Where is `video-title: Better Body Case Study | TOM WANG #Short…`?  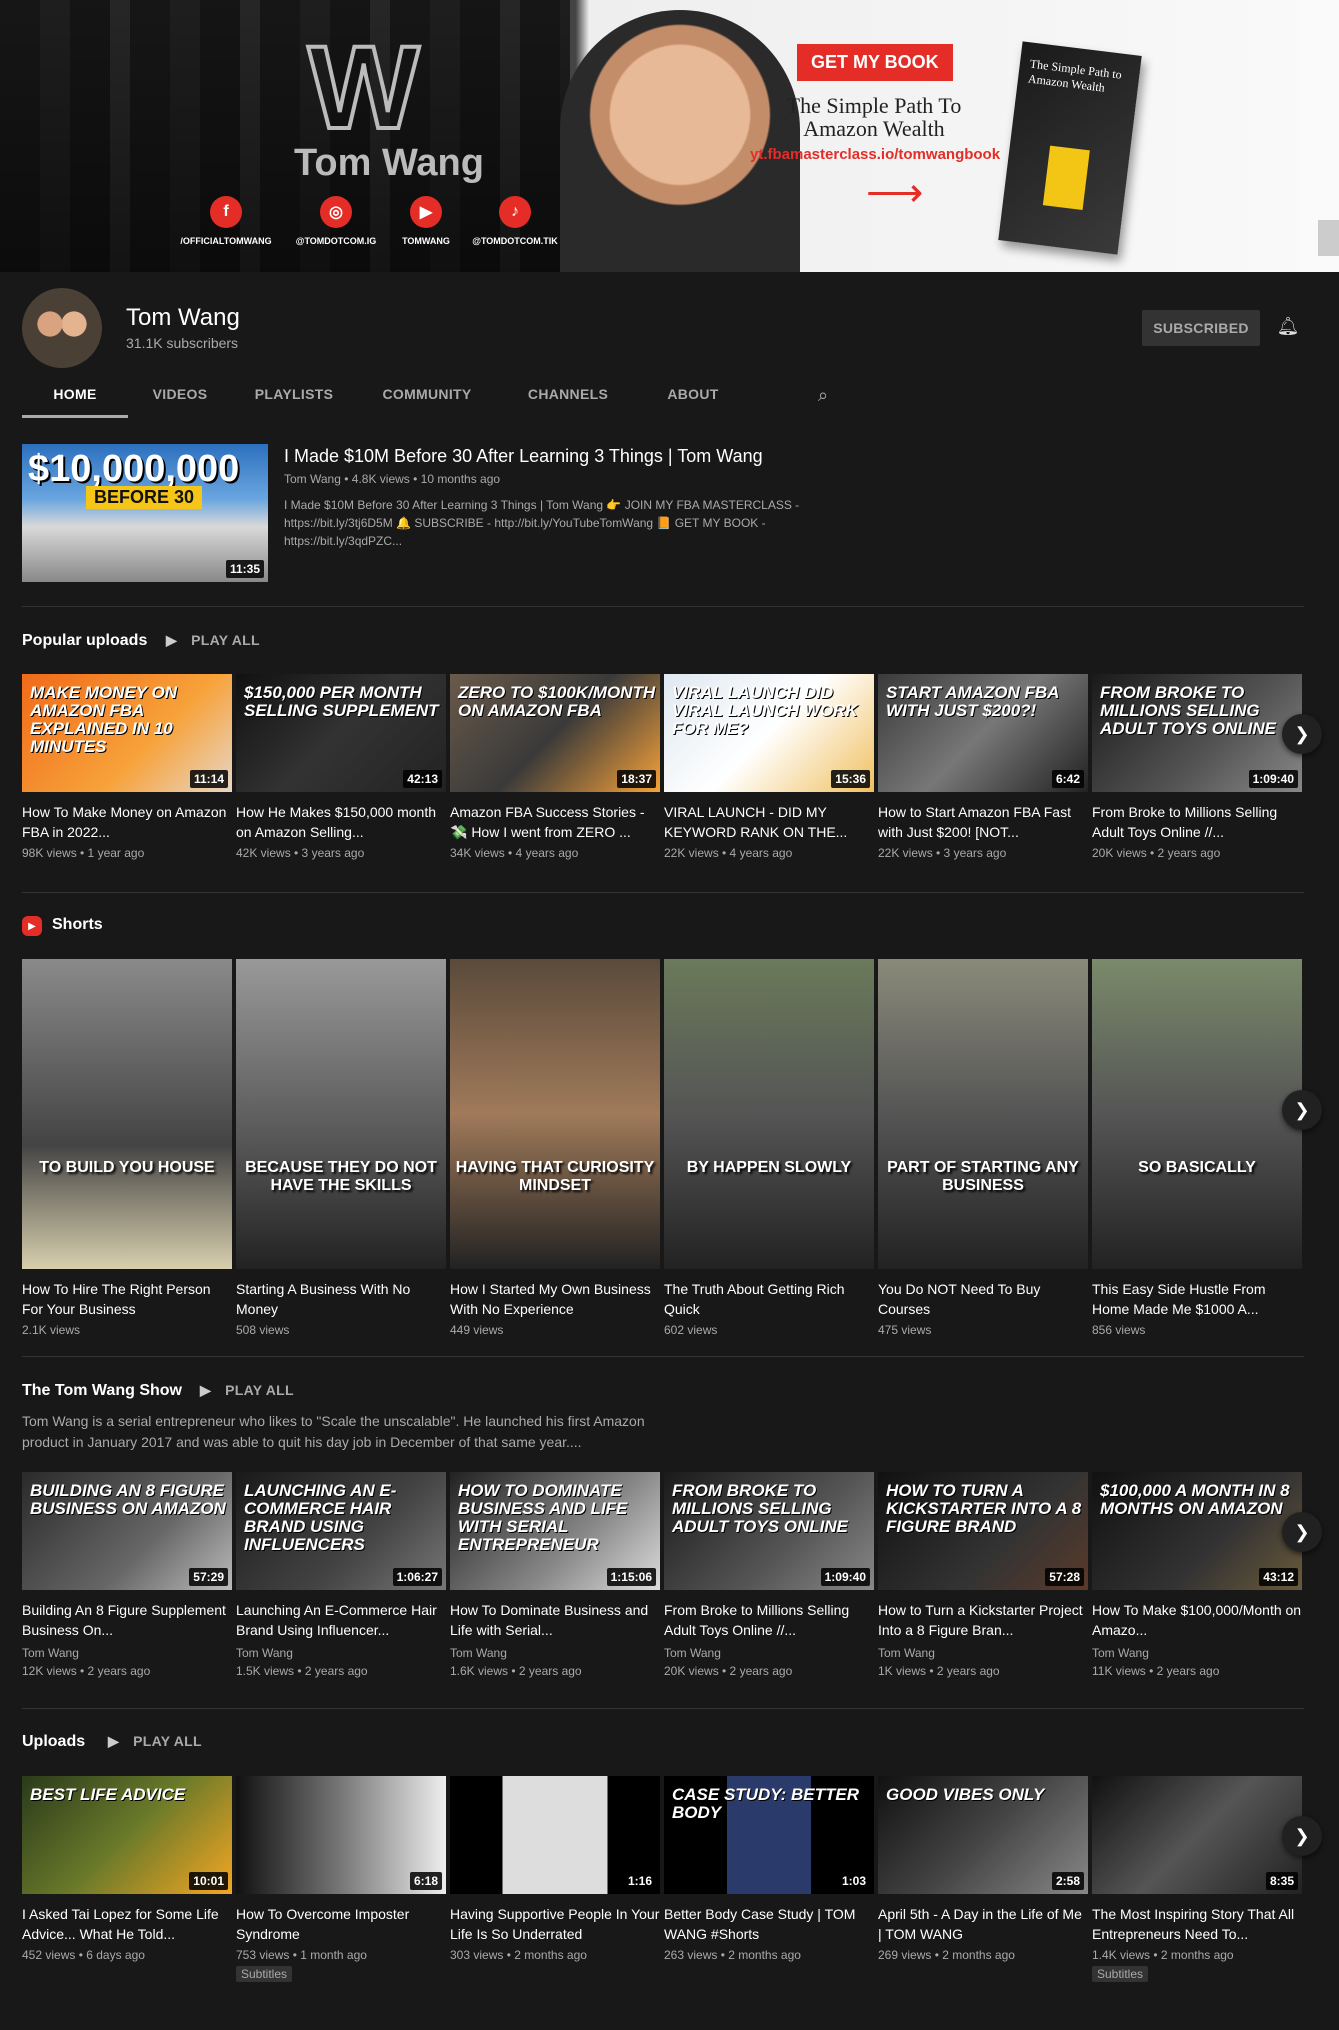
video-title: Better Body Case Study | TOM WANG #Short… is located at coordinates (769, 1924).